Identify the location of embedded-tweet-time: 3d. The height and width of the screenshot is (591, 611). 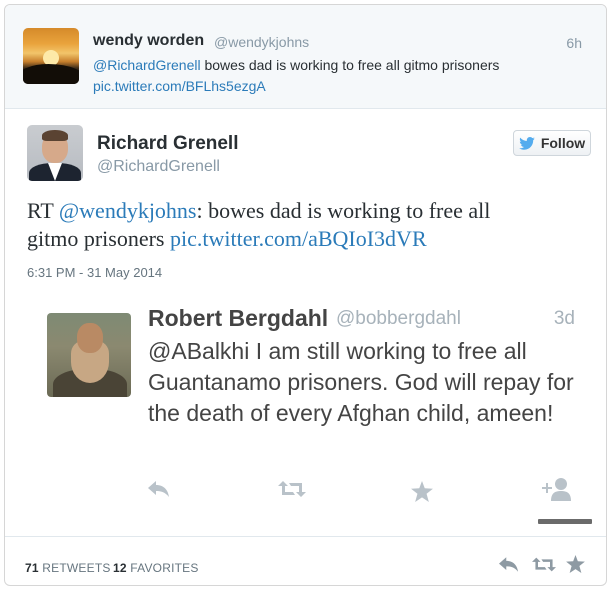
(564, 318).